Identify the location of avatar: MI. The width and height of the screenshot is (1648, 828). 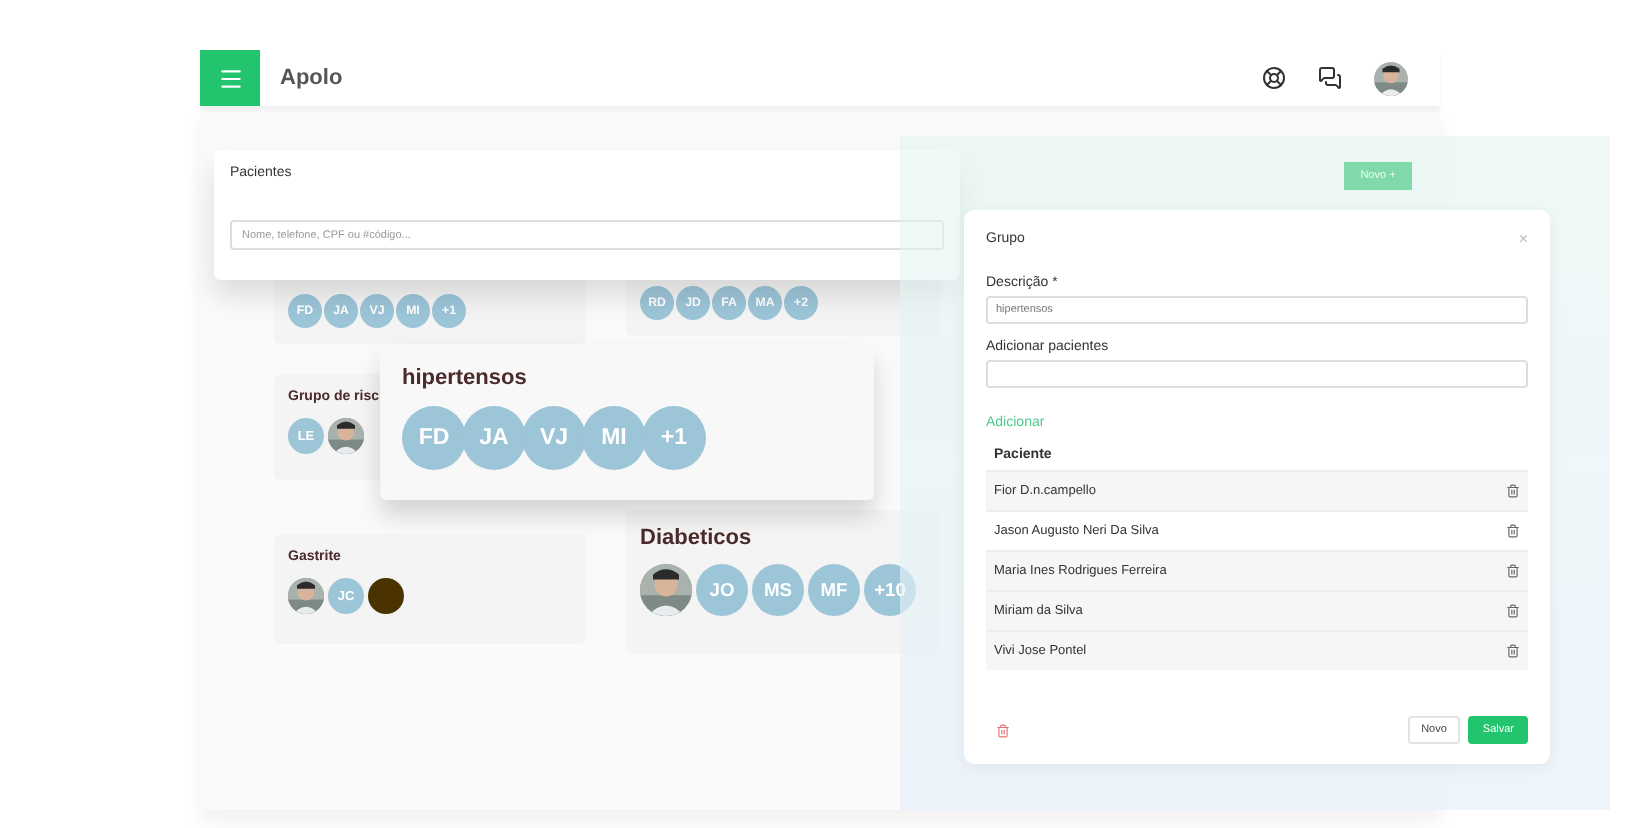
(614, 438).